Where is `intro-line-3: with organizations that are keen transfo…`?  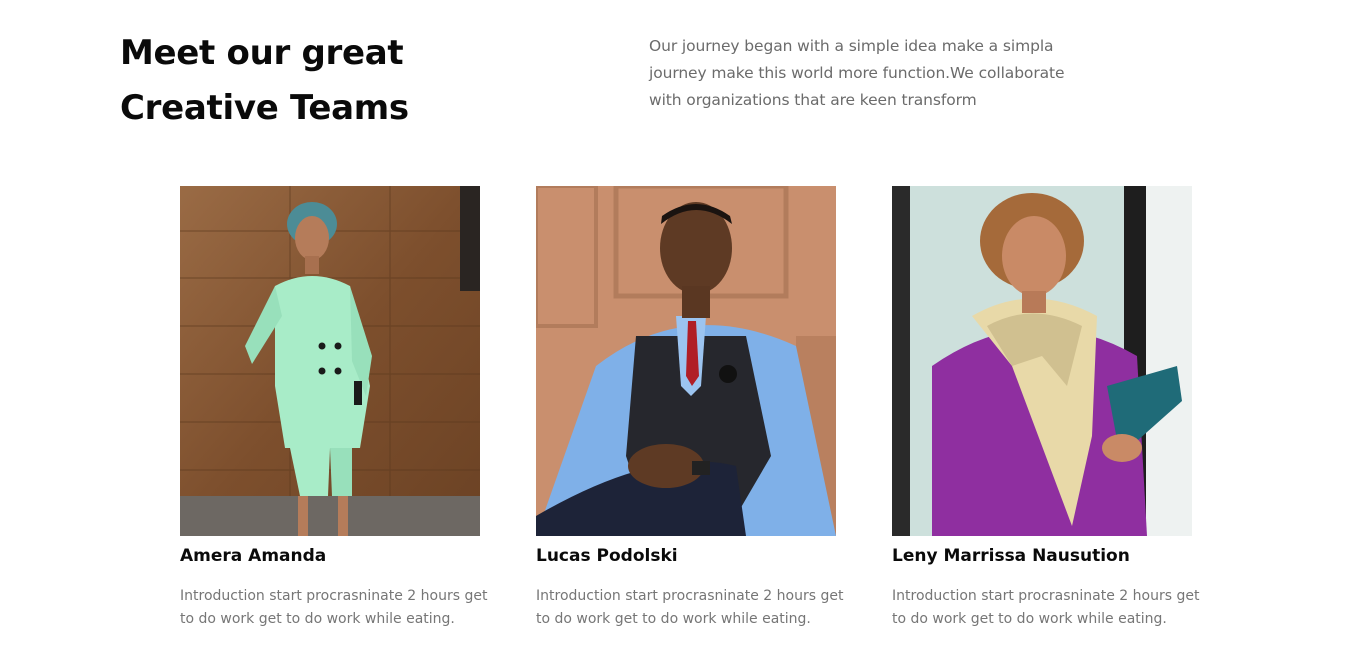 intro-line-3: with organizations that are keen transfo… is located at coordinates (813, 100).